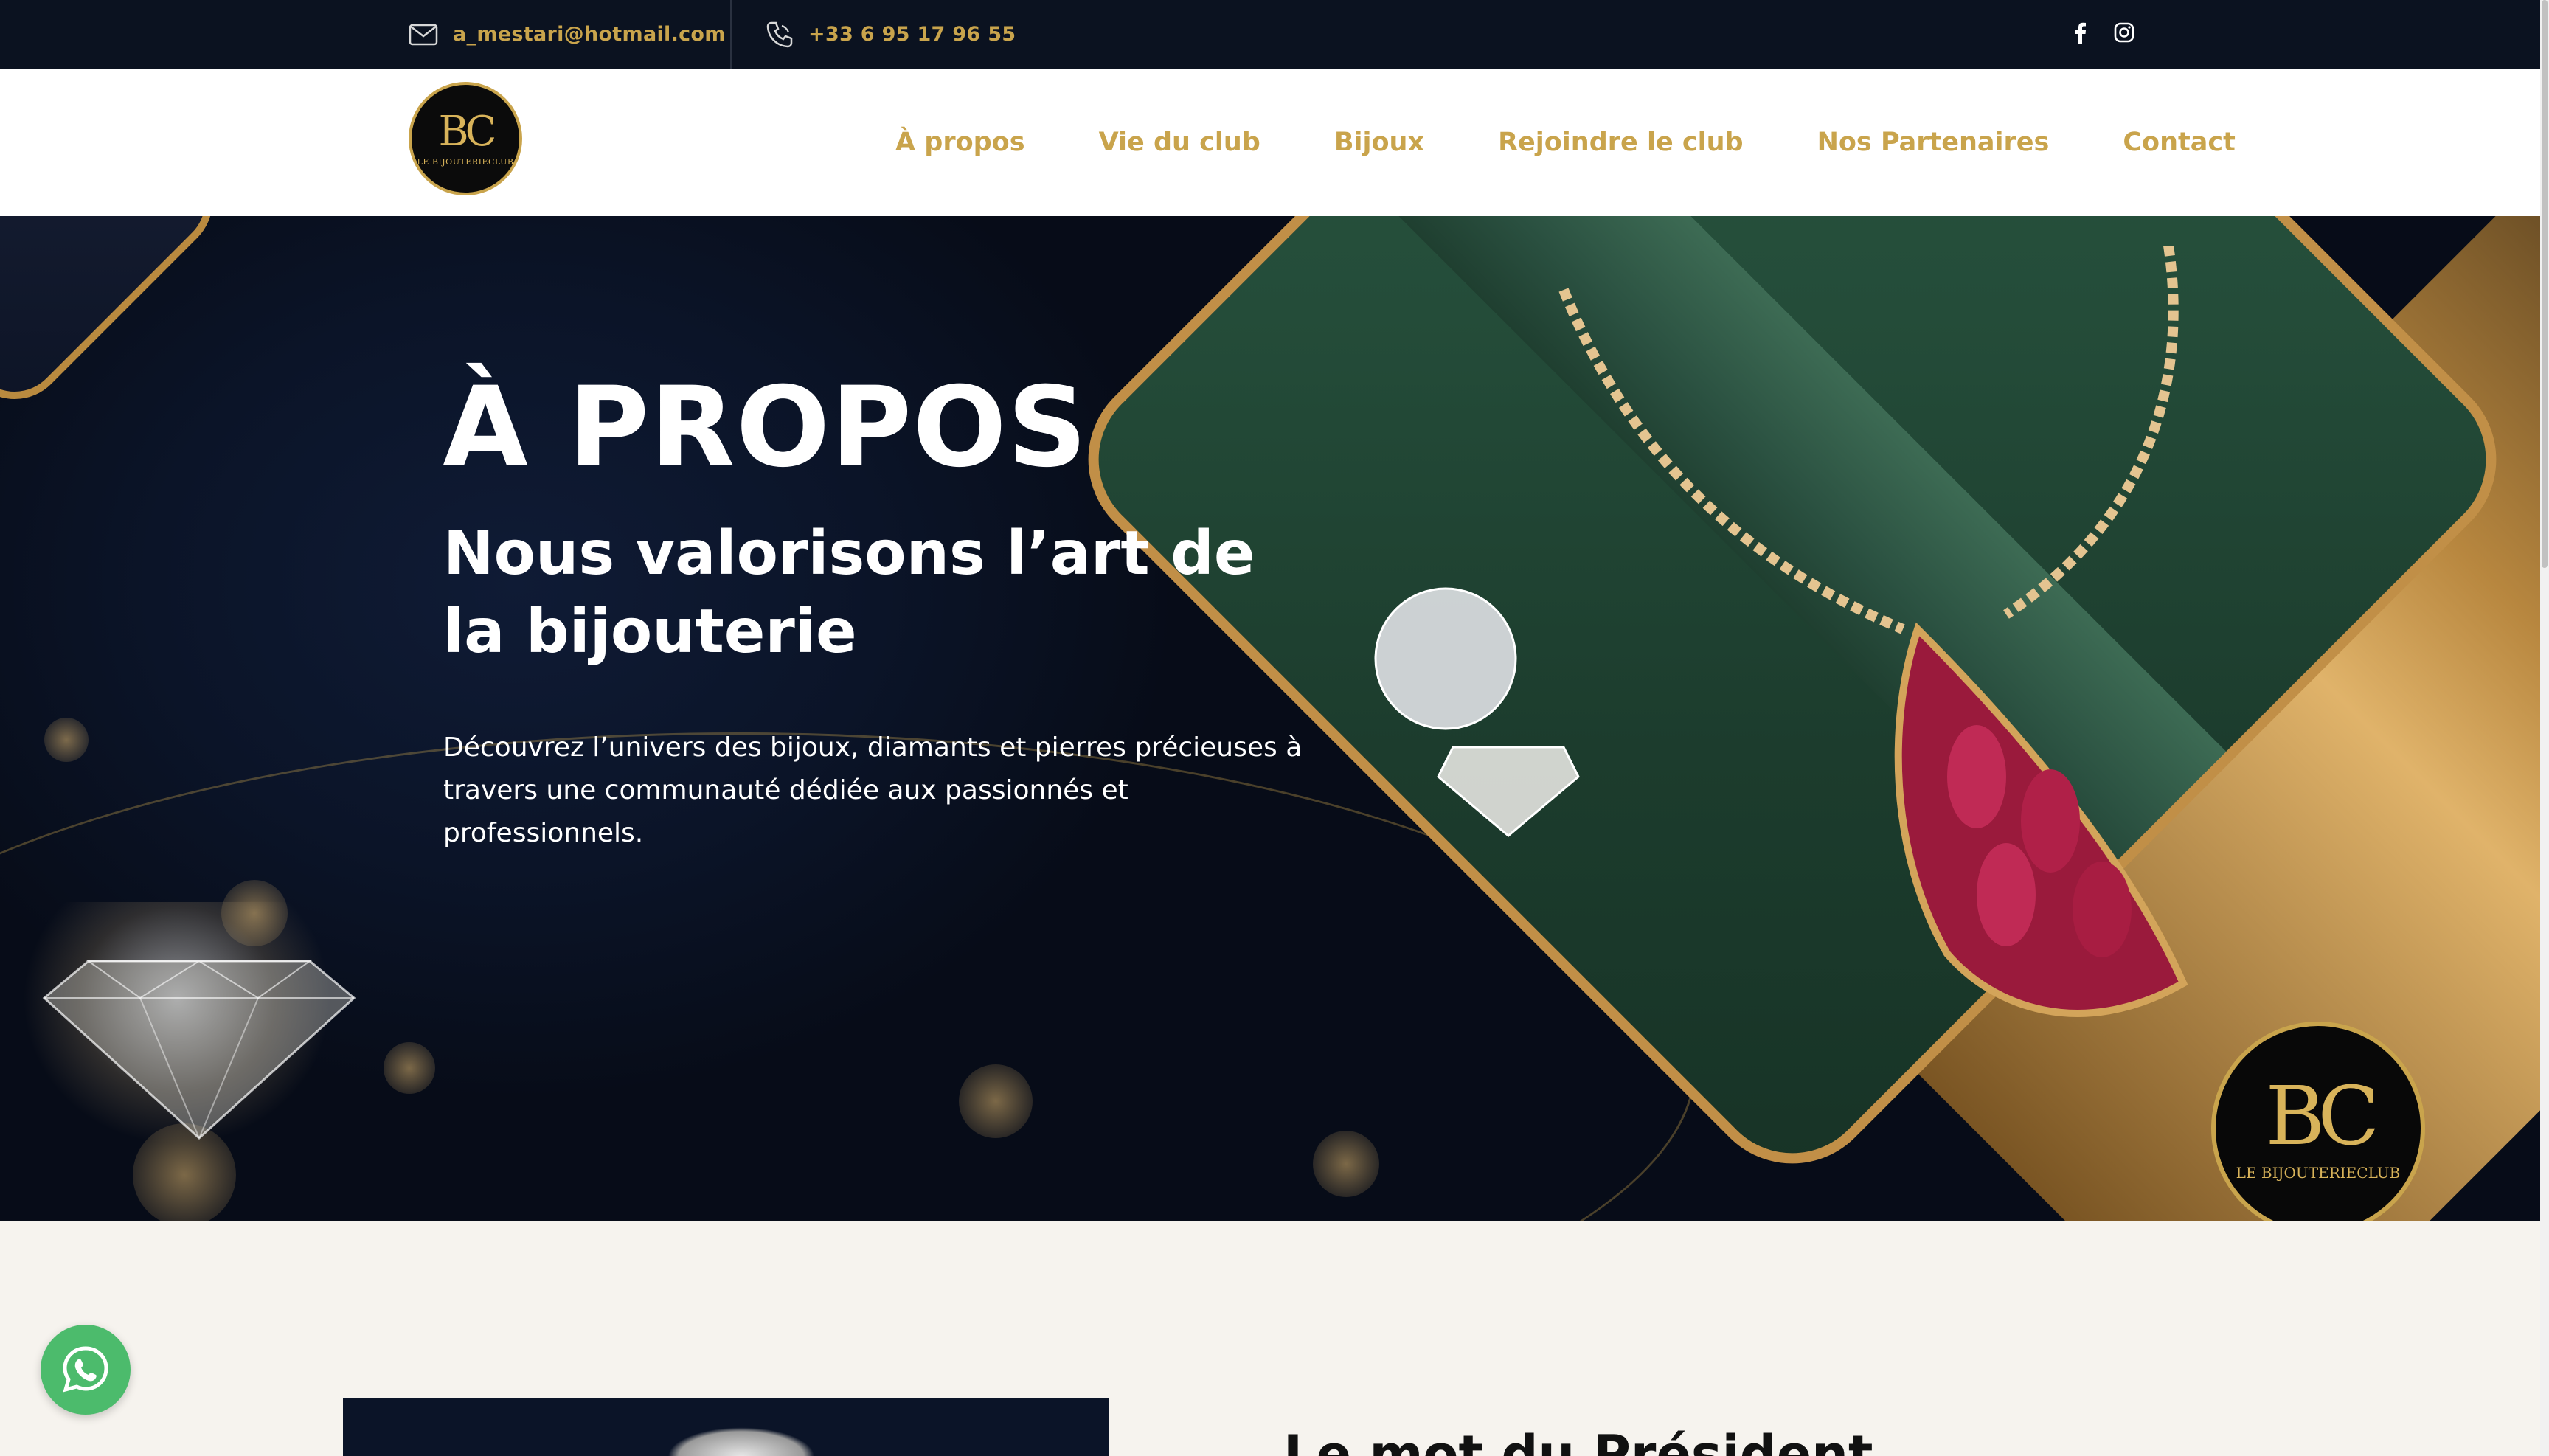 This screenshot has width=2549, height=1456. I want to click on hero-subtitle: Nous valorisons l’art de la bijouterie, so click(849, 593).